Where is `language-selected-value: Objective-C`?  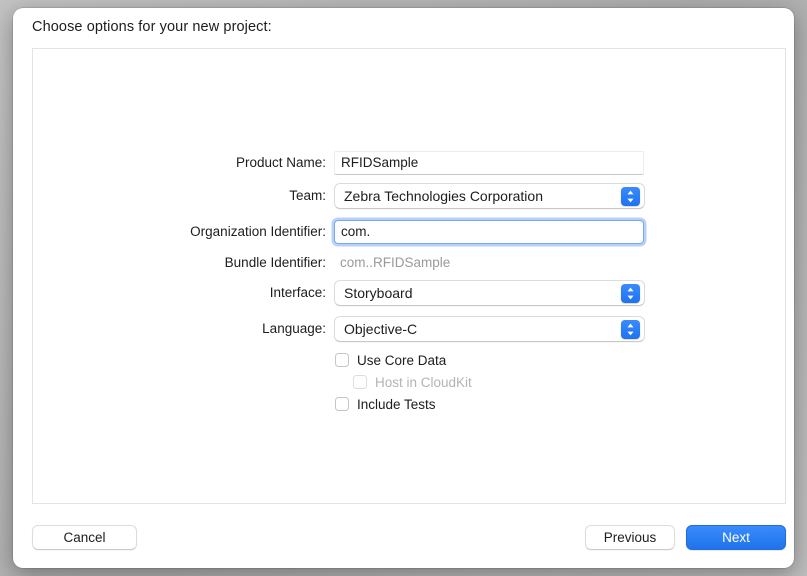
language-selected-value: Objective-C is located at coordinates (381, 329).